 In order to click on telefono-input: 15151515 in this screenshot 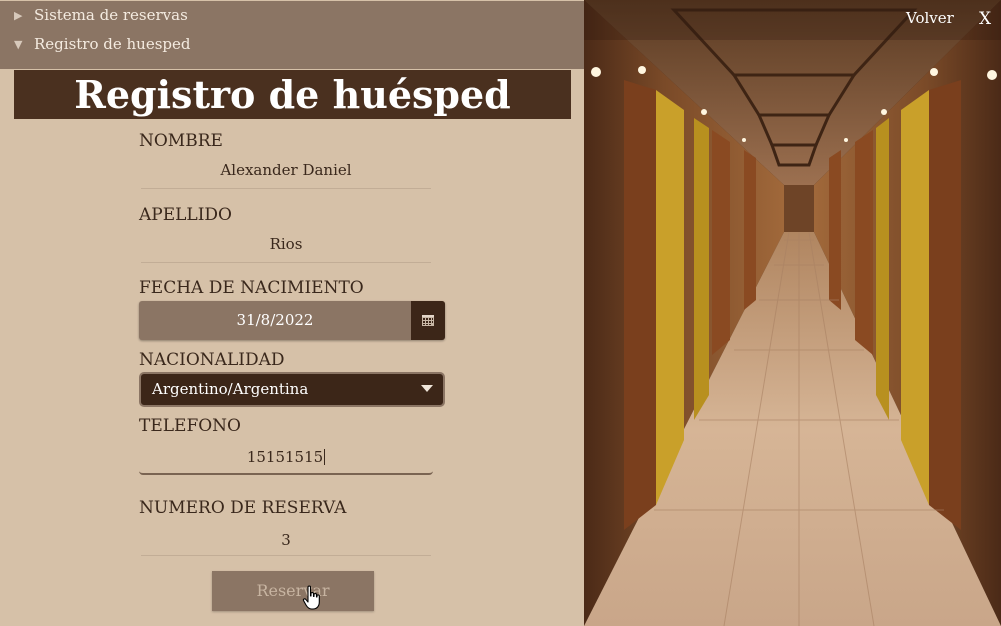, I will do `click(286, 457)`.